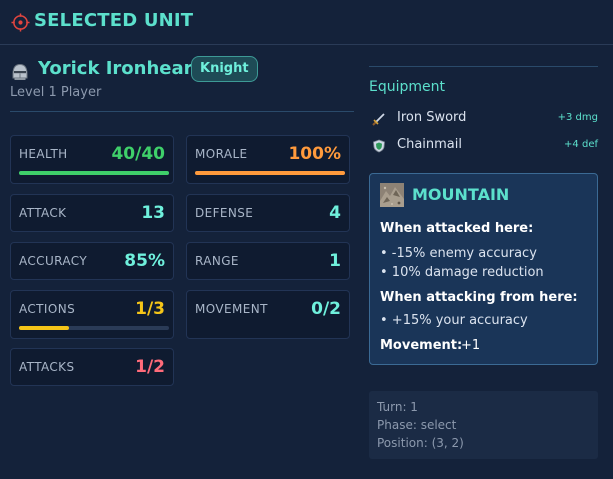 The image size is (613, 479). Describe the element at coordinates (314, 154) in the screenshot. I see `stat-value: 100%` at that location.